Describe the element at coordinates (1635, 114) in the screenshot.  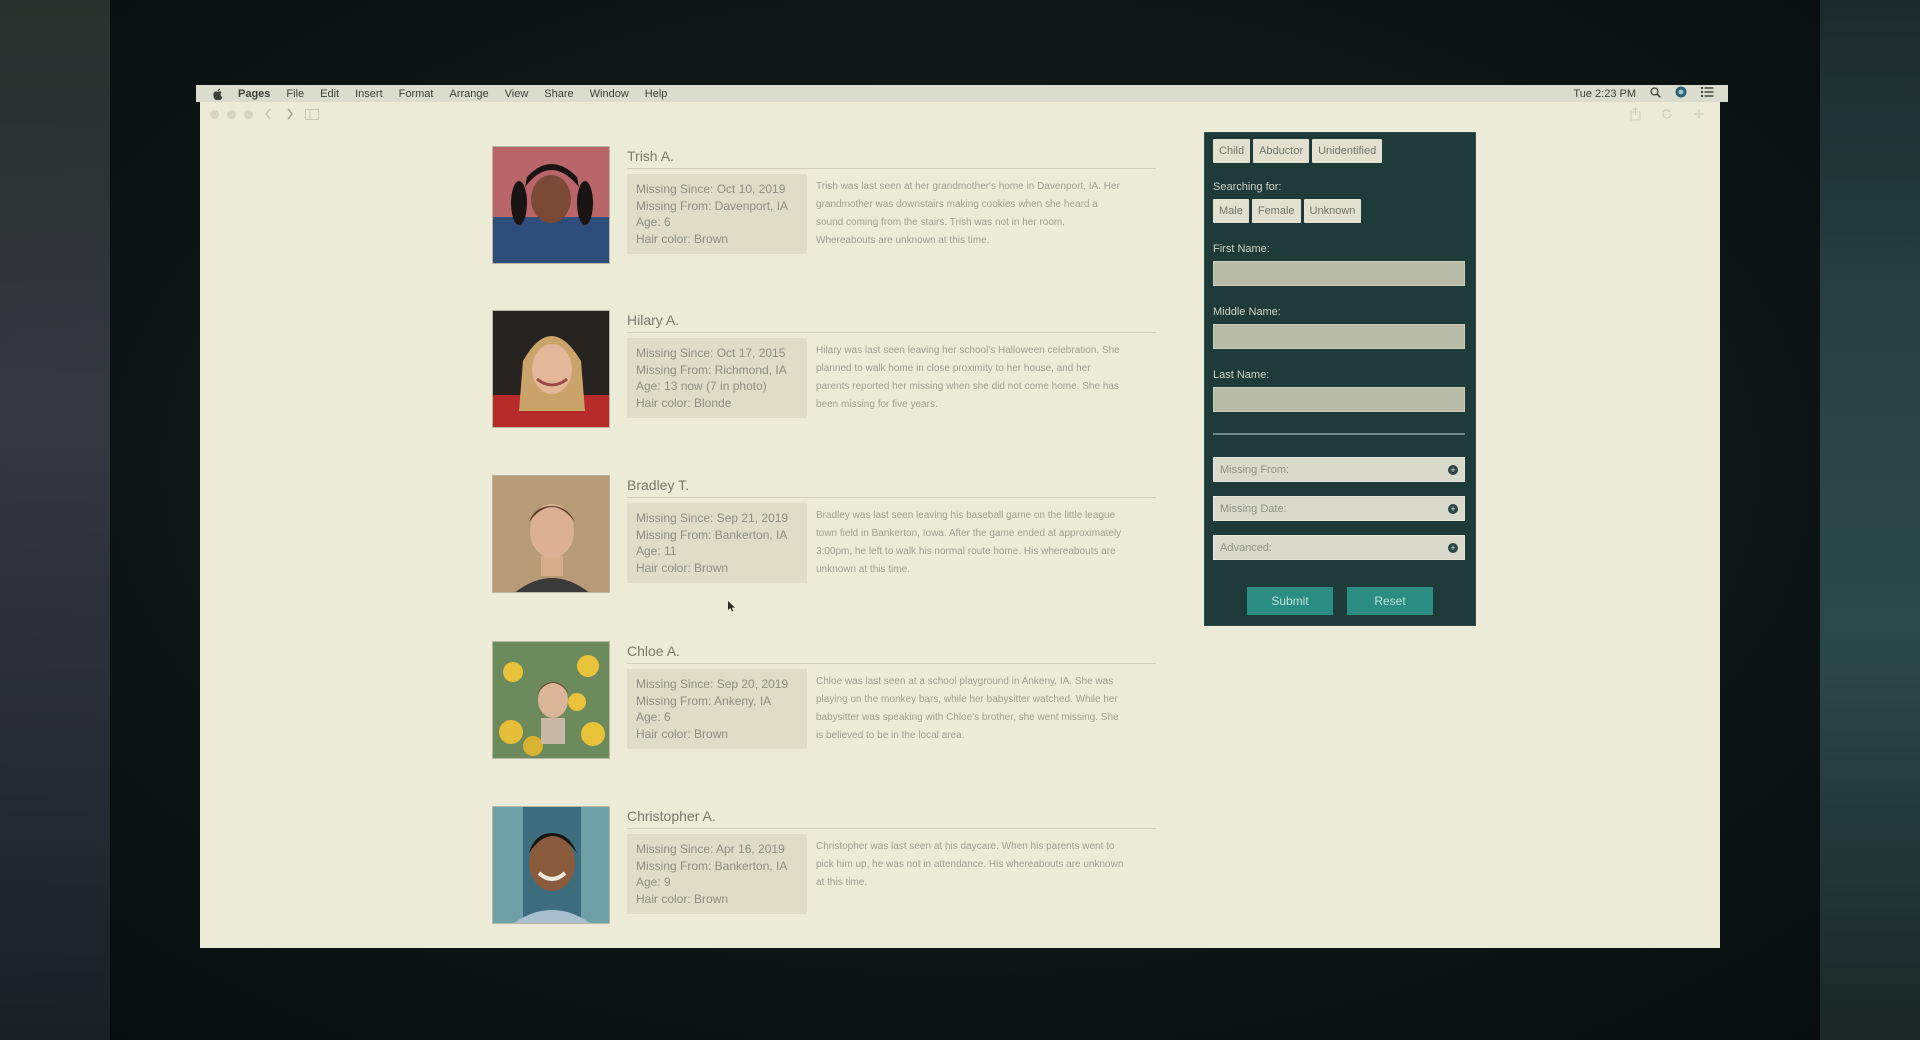
I see `share-icon` at that location.